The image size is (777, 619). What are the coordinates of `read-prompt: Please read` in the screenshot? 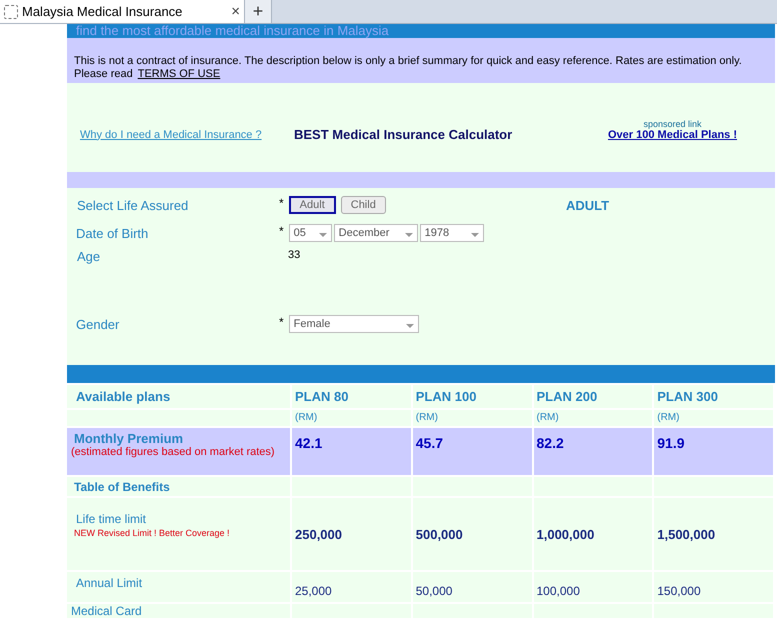 It's located at (103, 74).